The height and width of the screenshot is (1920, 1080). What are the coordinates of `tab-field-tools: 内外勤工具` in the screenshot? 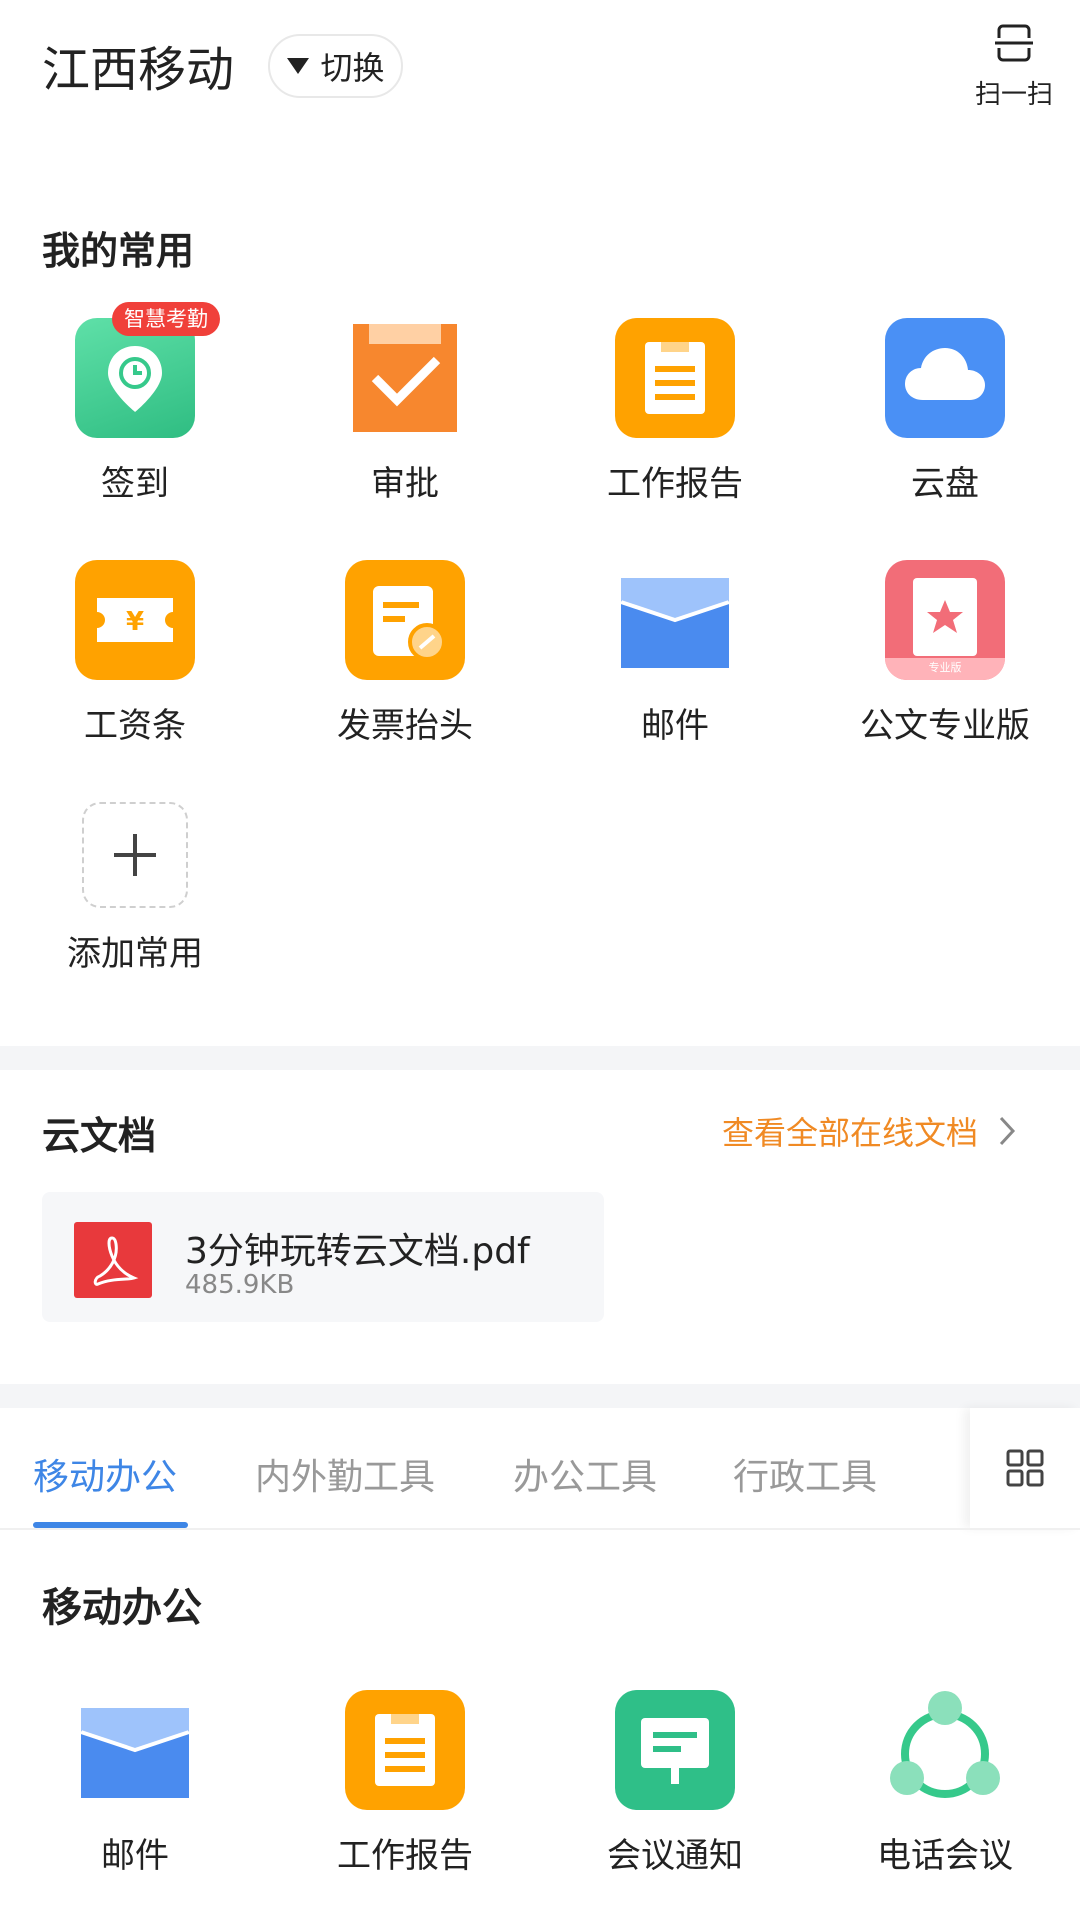 It's located at (345, 1474).